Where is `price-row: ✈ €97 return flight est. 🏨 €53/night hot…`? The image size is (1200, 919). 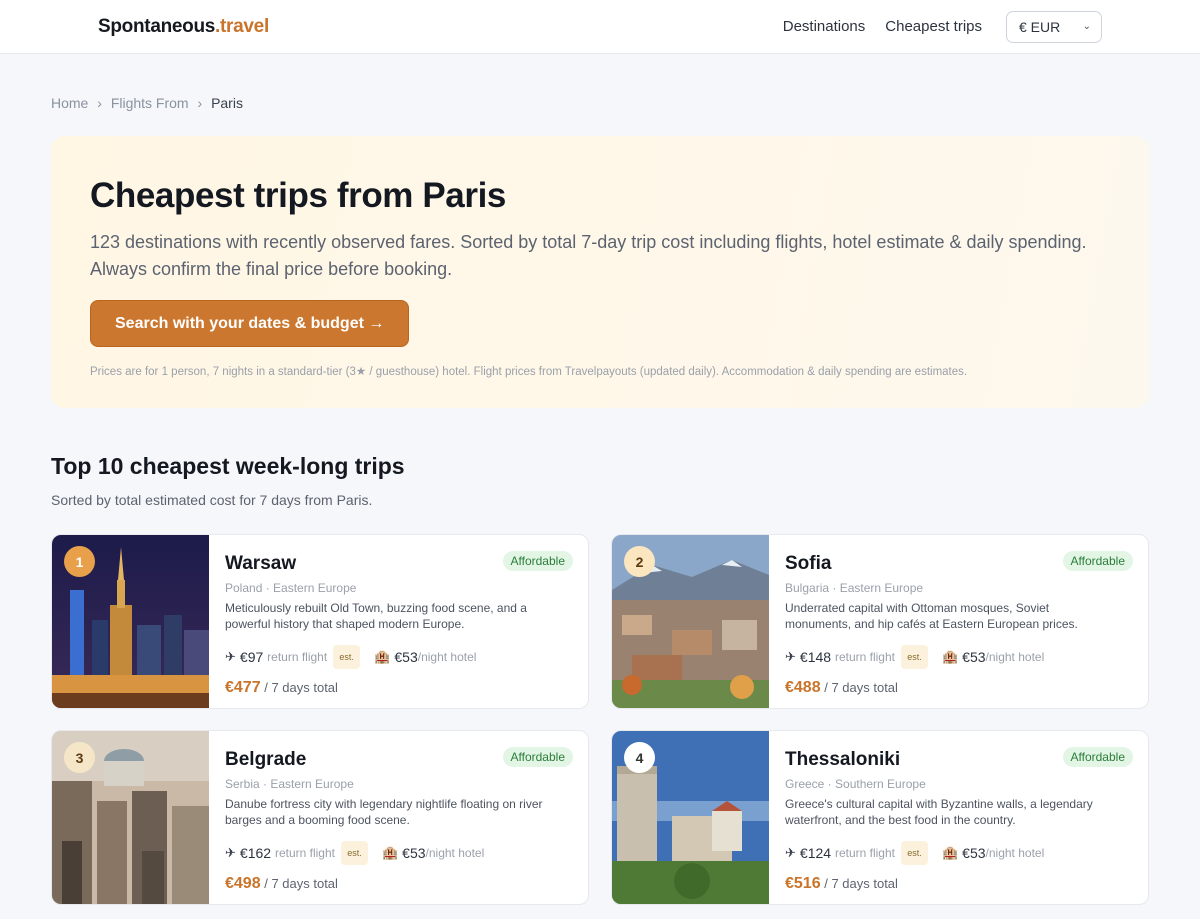 price-row: ✈ €97 return flight est. 🏨 €53/night hot… is located at coordinates (398, 657).